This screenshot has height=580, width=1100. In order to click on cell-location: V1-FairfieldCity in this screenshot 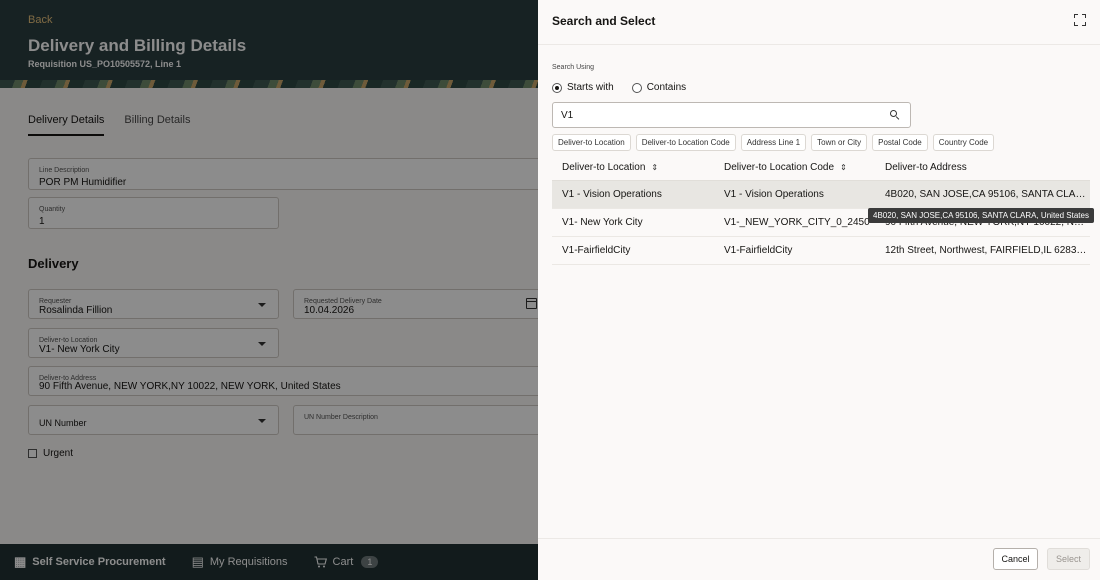, I will do `click(596, 250)`.